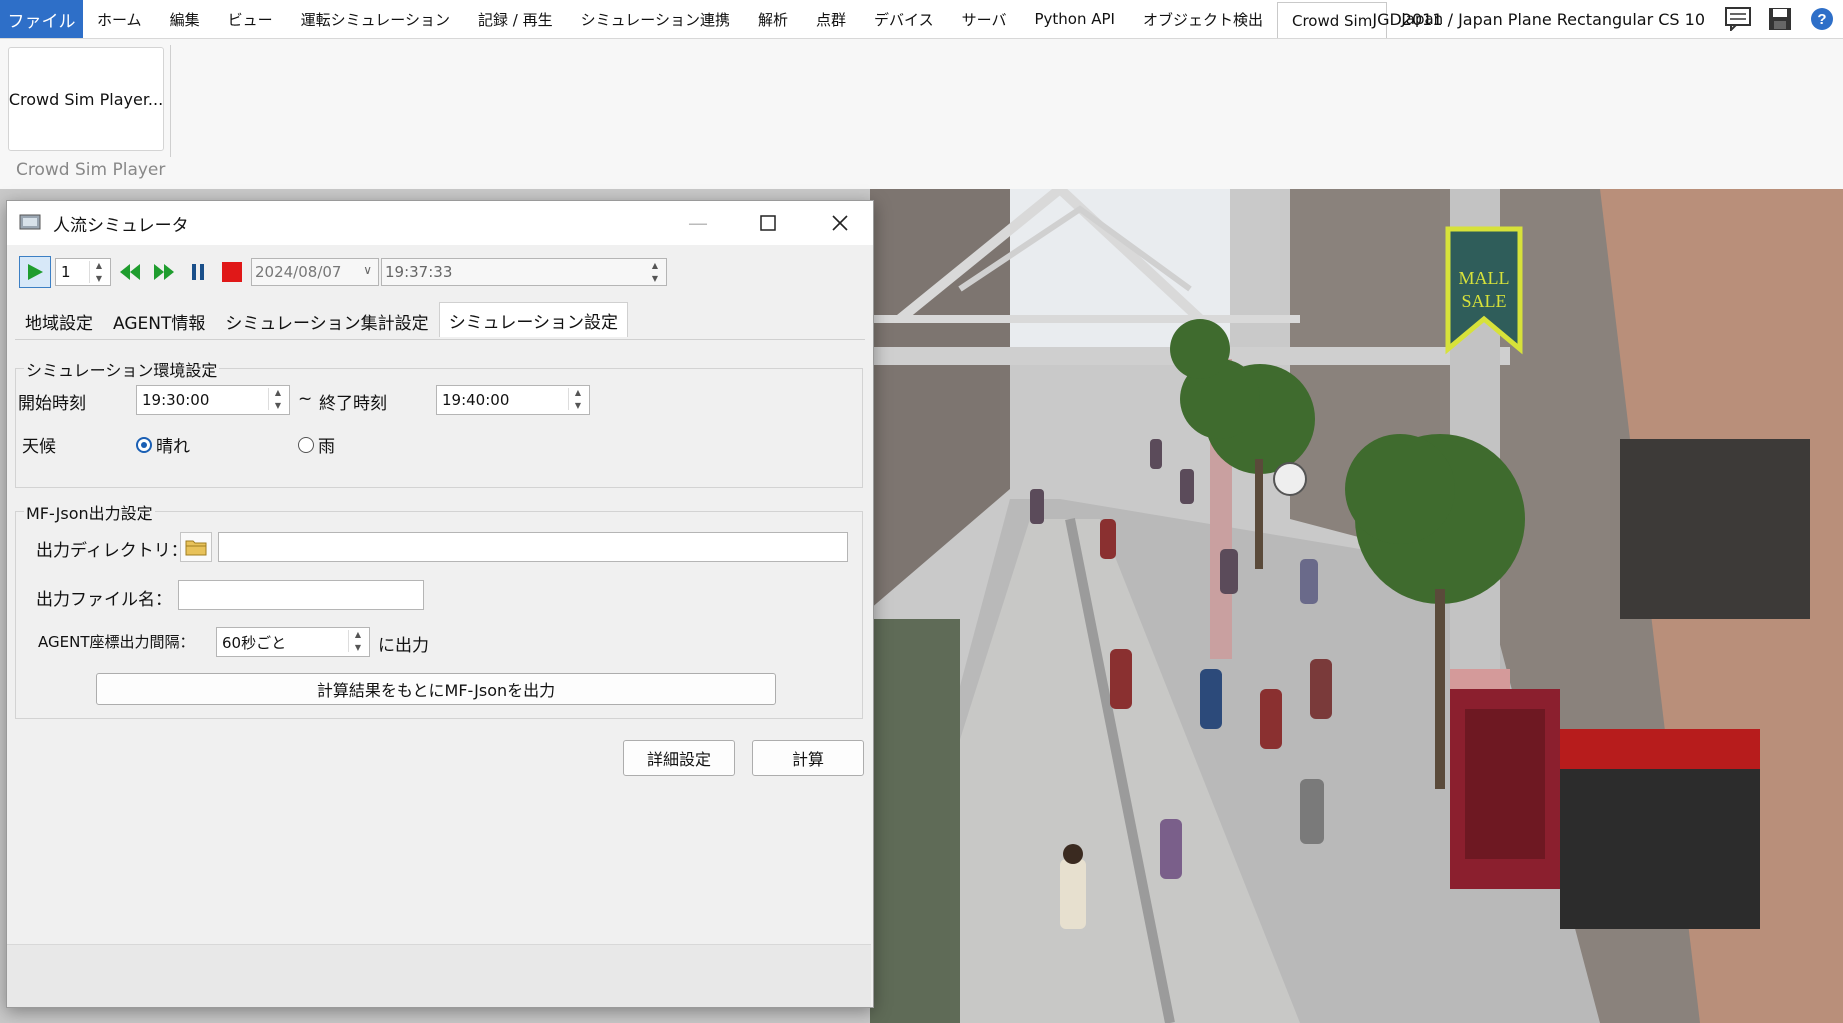  I want to click on dialog-tabs: 地域設定 AGENT情報 シミュレーション集計設定 シミュレーション設定, so click(322, 319).